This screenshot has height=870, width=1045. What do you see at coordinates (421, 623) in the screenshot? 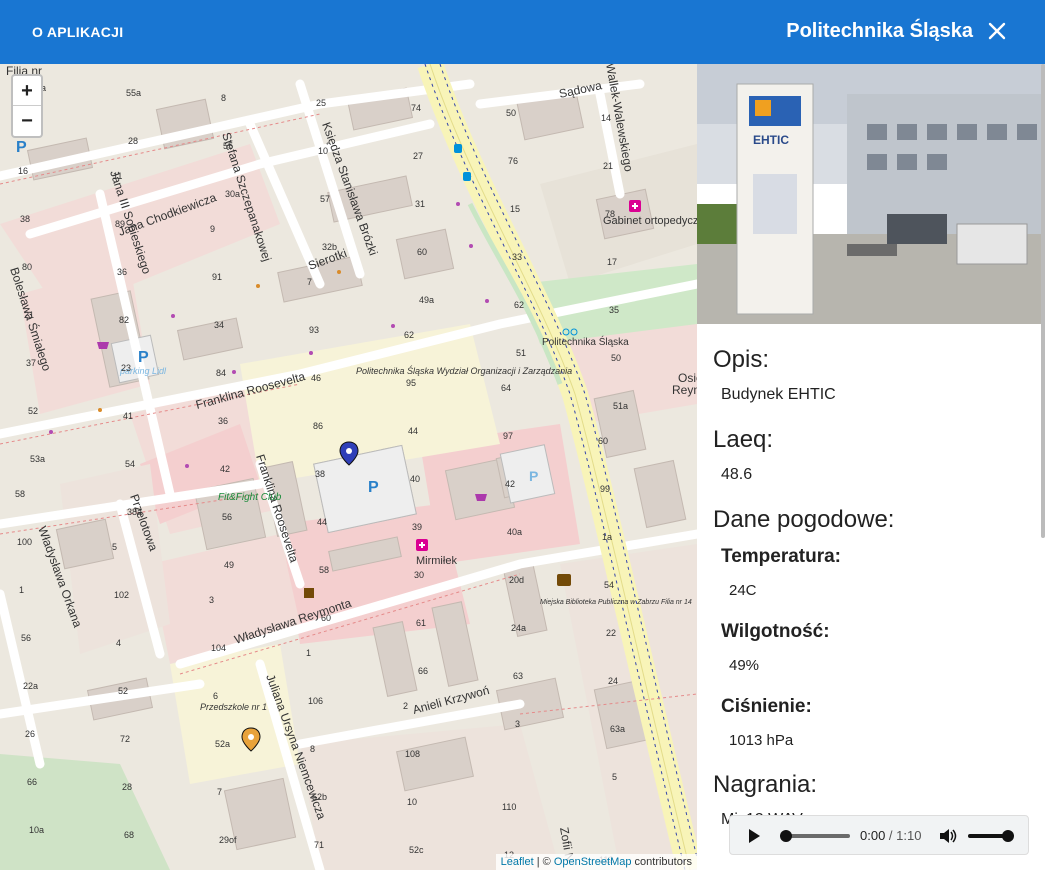
I see `house-number: 61` at bounding box center [421, 623].